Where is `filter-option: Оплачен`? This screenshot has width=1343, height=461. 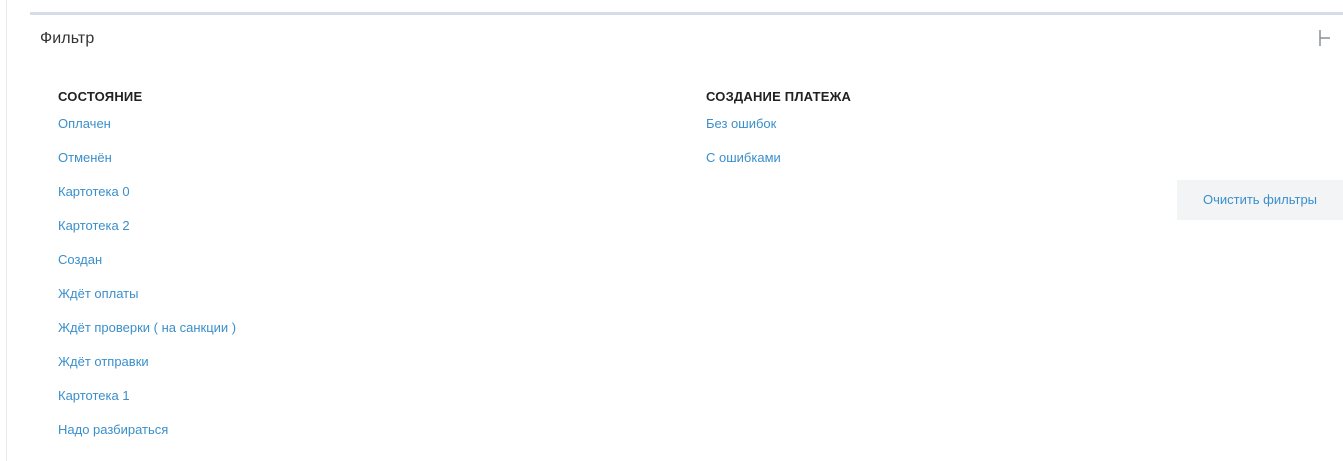 filter-option: Оплачен is located at coordinates (84, 123).